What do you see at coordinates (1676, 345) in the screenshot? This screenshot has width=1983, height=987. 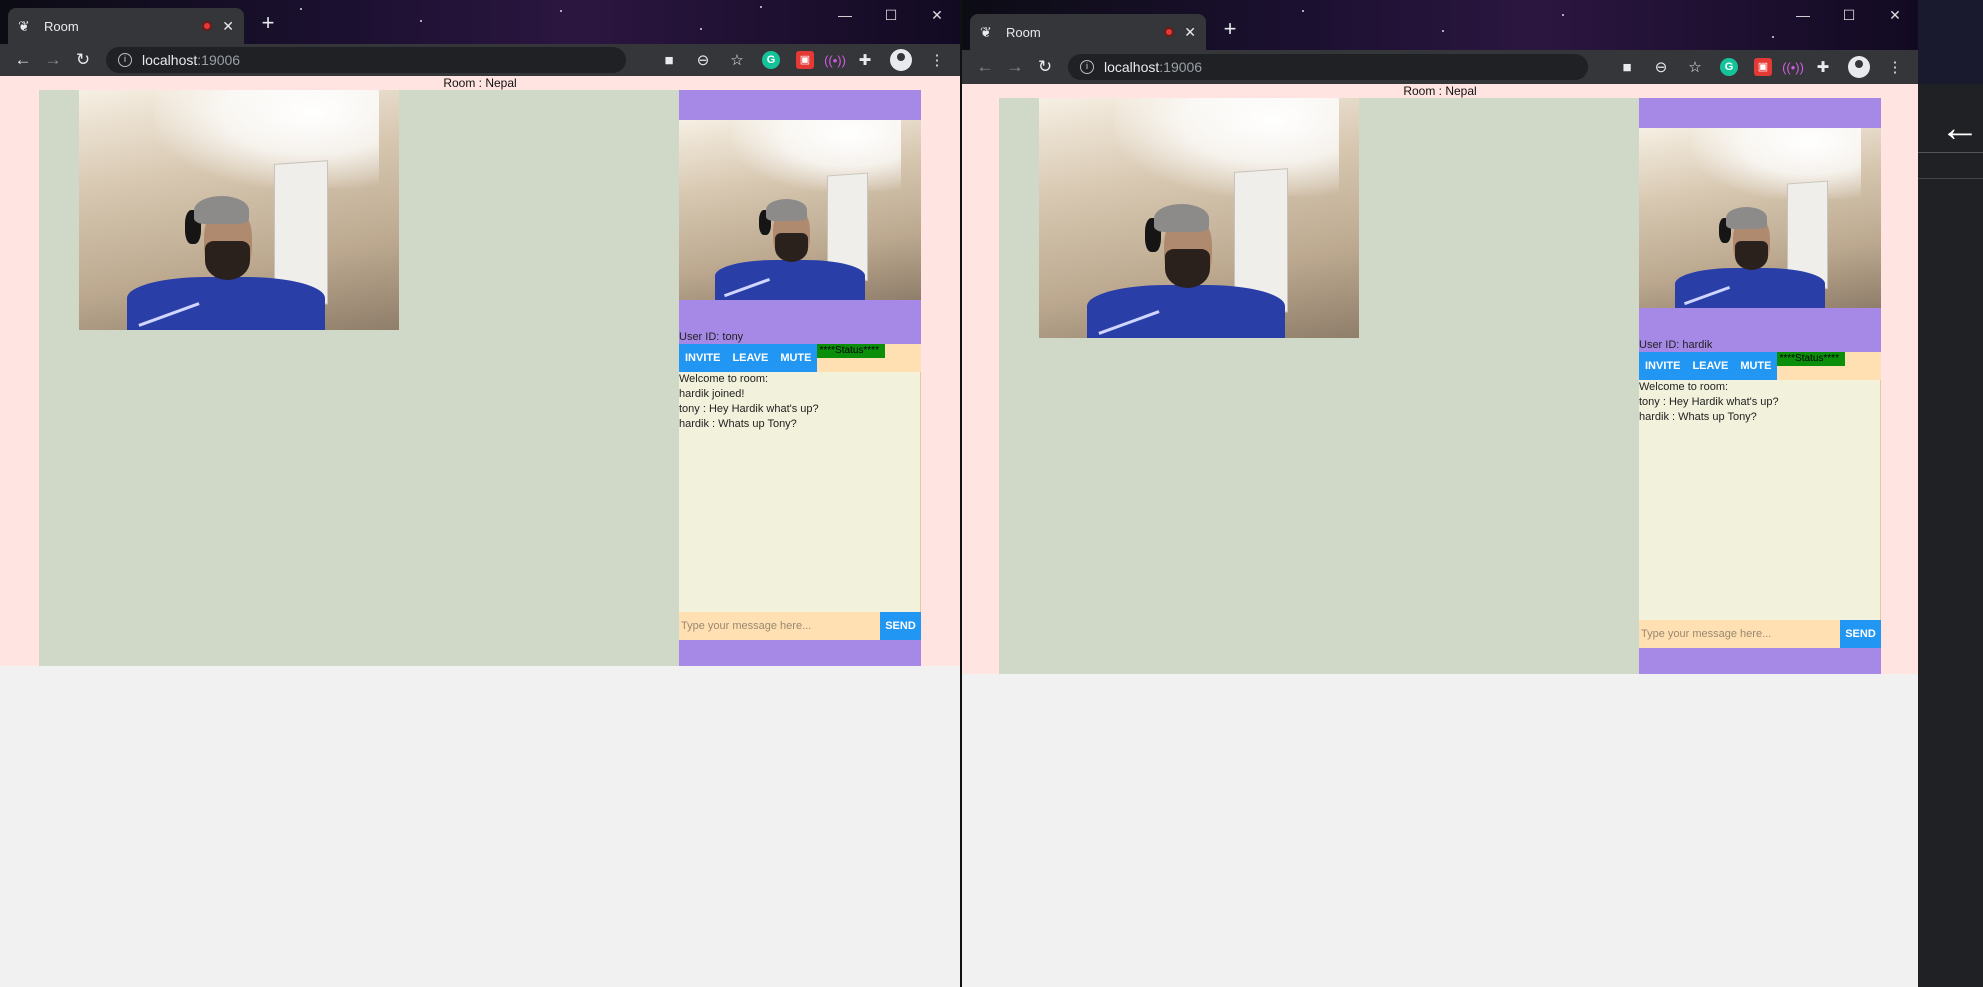 I see `user-id: User ID: hardik` at bounding box center [1676, 345].